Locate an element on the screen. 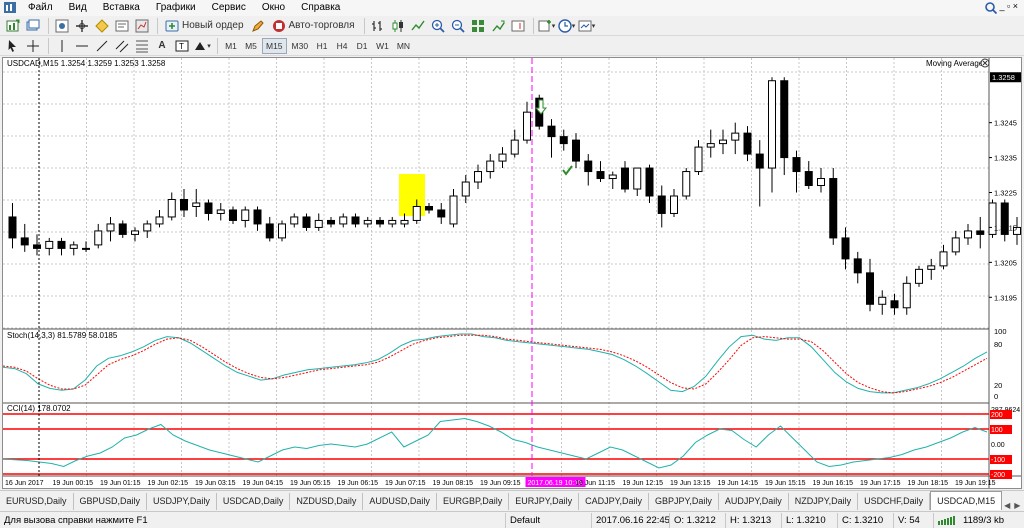  meta-editor-icon is located at coordinates (258, 26).